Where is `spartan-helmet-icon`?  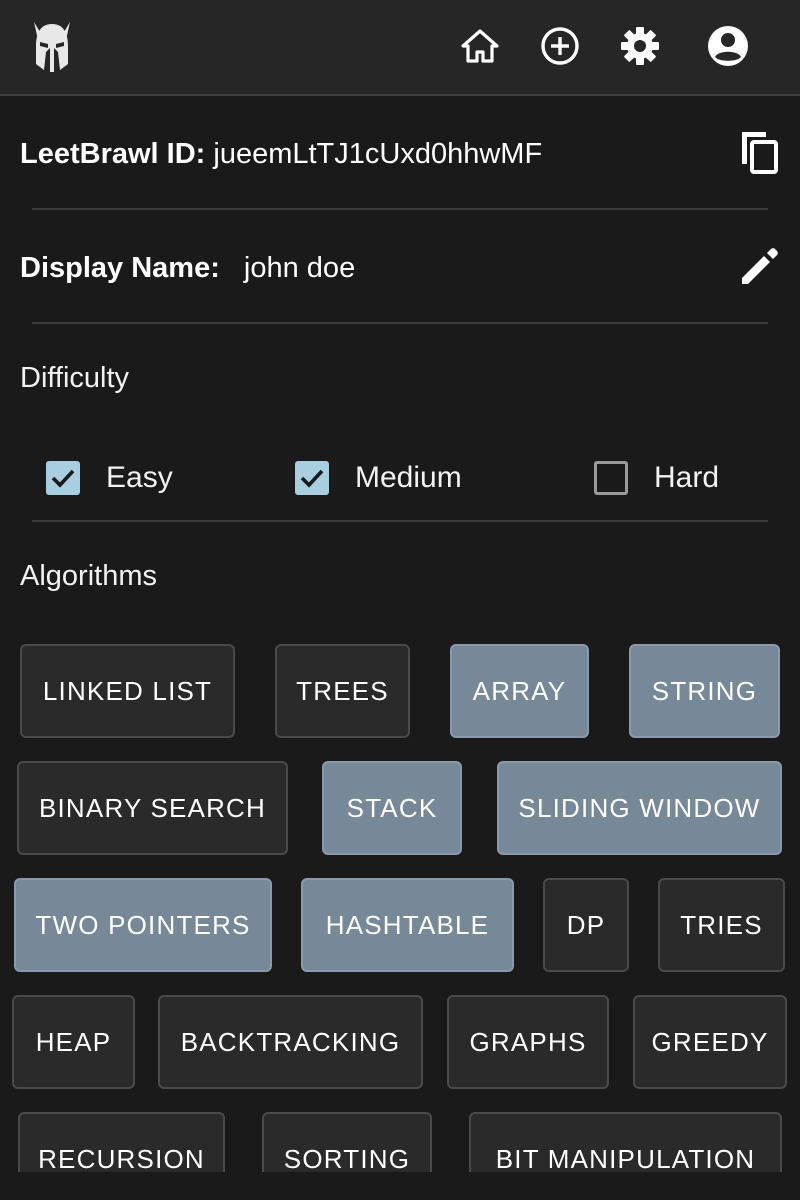
spartan-helmet-icon is located at coordinates (52, 46).